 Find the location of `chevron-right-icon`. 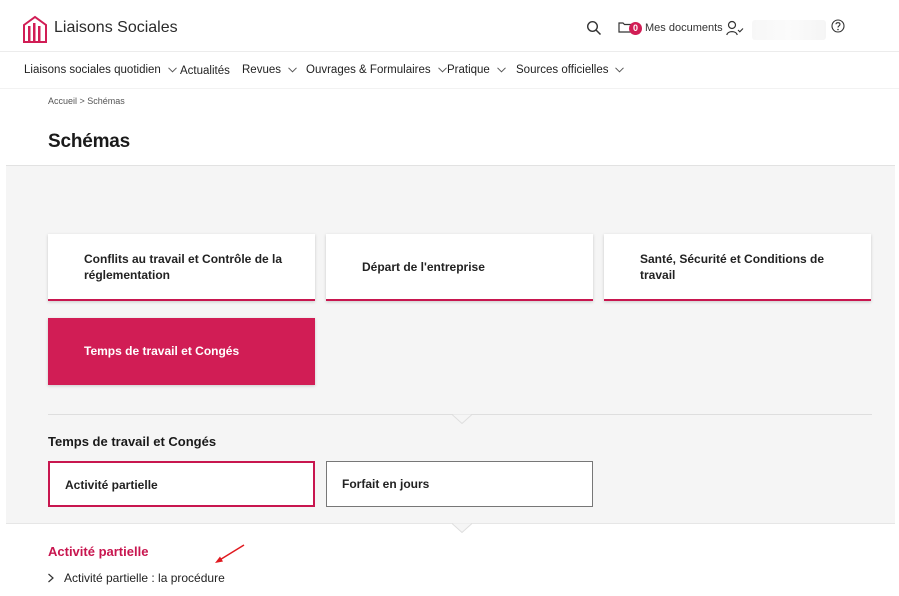

chevron-right-icon is located at coordinates (51, 578).